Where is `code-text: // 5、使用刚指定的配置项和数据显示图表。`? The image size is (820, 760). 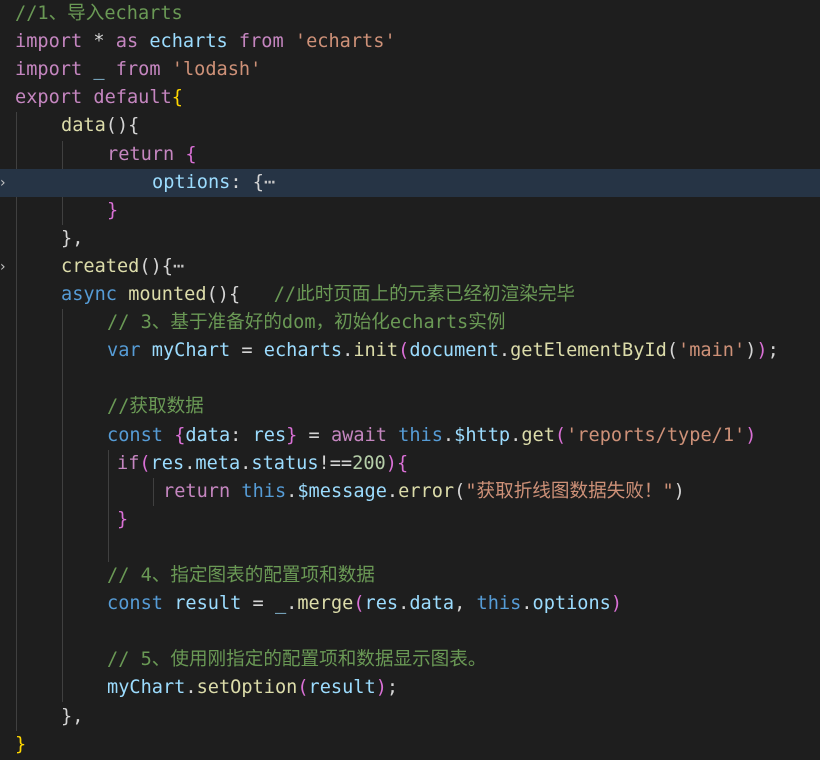
code-text: // 5、使用刚指定的配置项和数据显示图表。 is located at coordinates (296, 660).